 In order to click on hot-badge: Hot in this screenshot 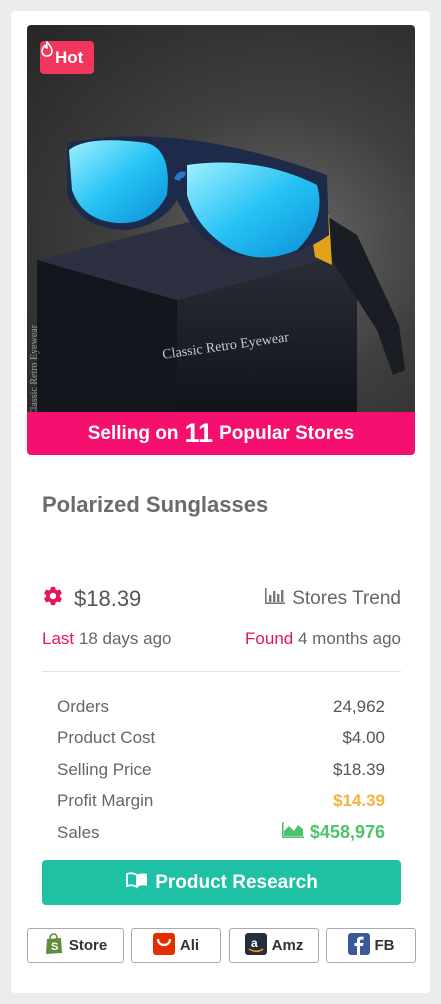, I will do `click(67, 57)`.